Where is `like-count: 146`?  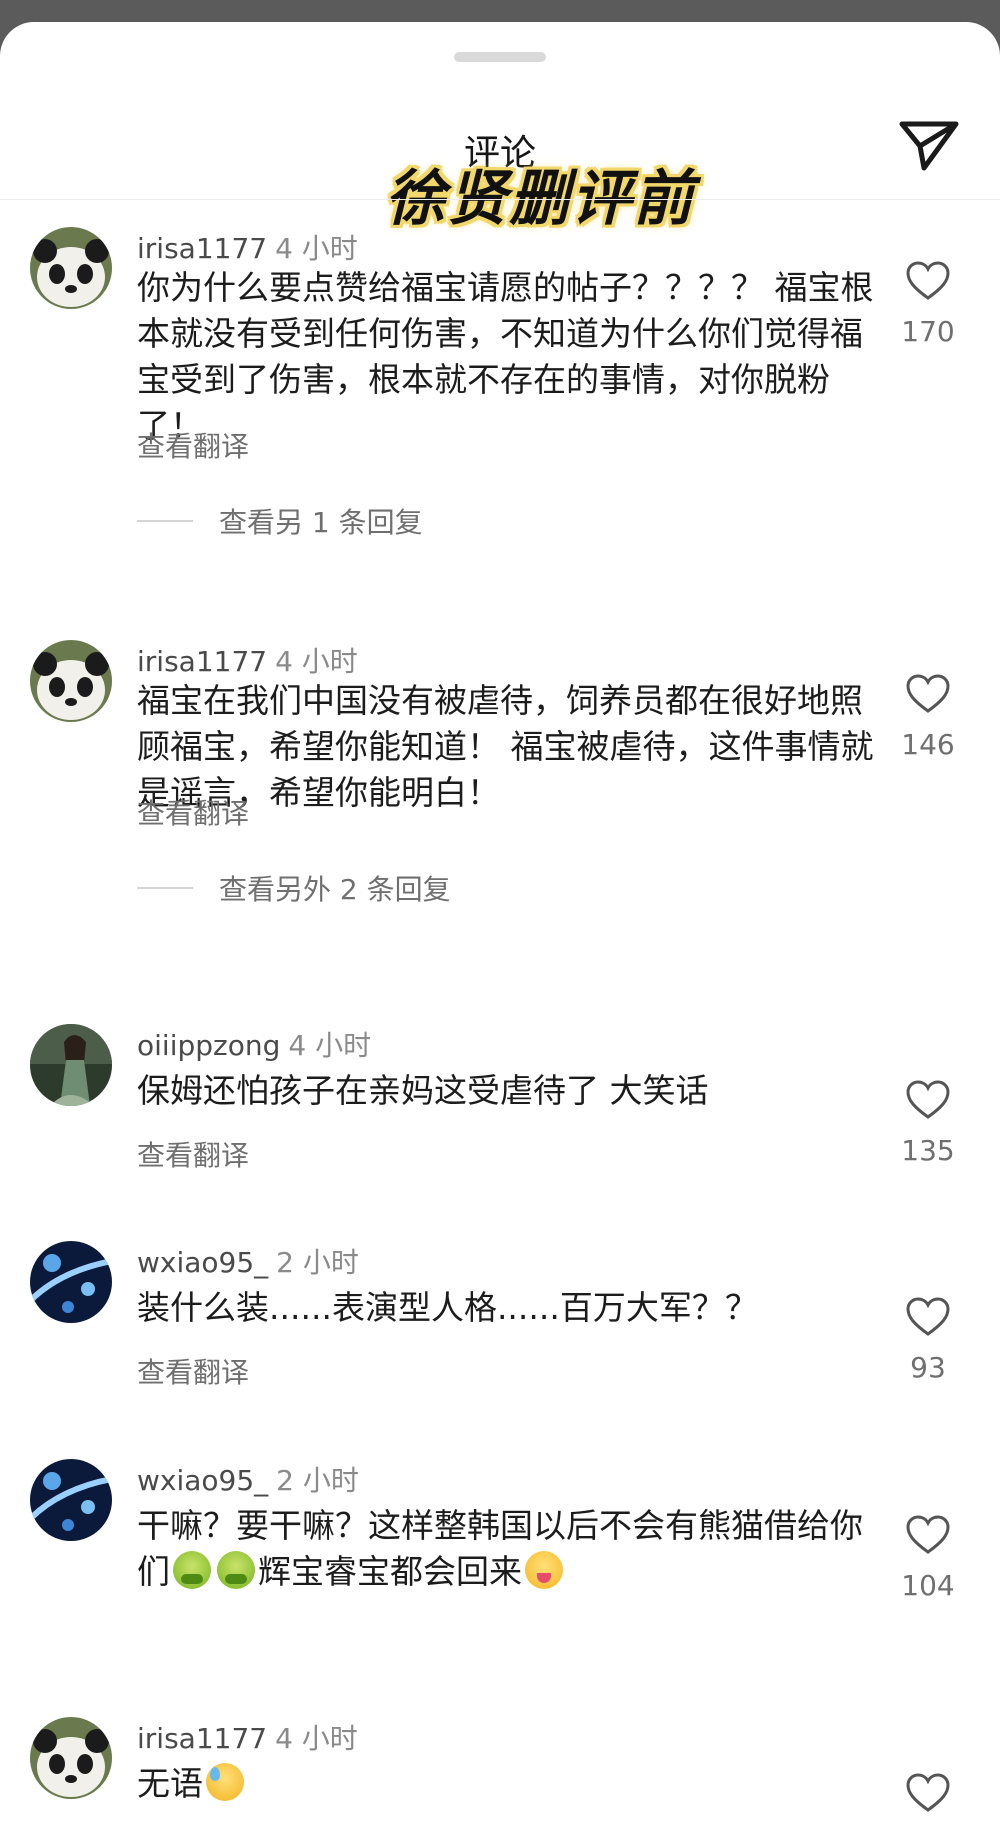
like-count: 146 is located at coordinates (928, 744).